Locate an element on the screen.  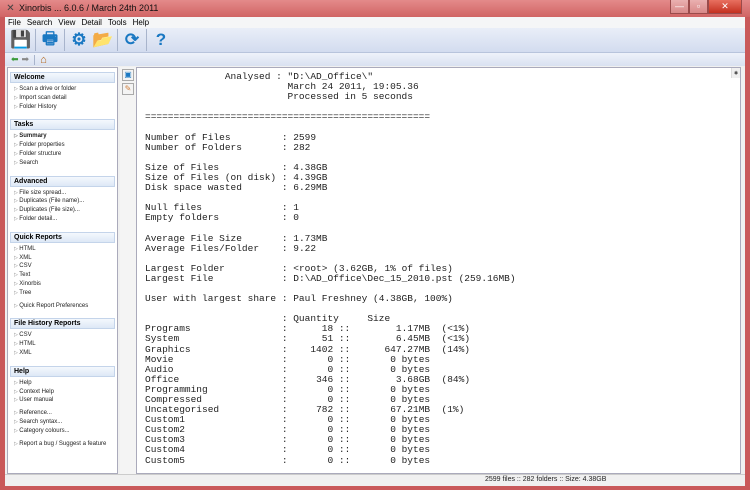
stat-label: Average Files/Folder is located at coordinates (202, 248).